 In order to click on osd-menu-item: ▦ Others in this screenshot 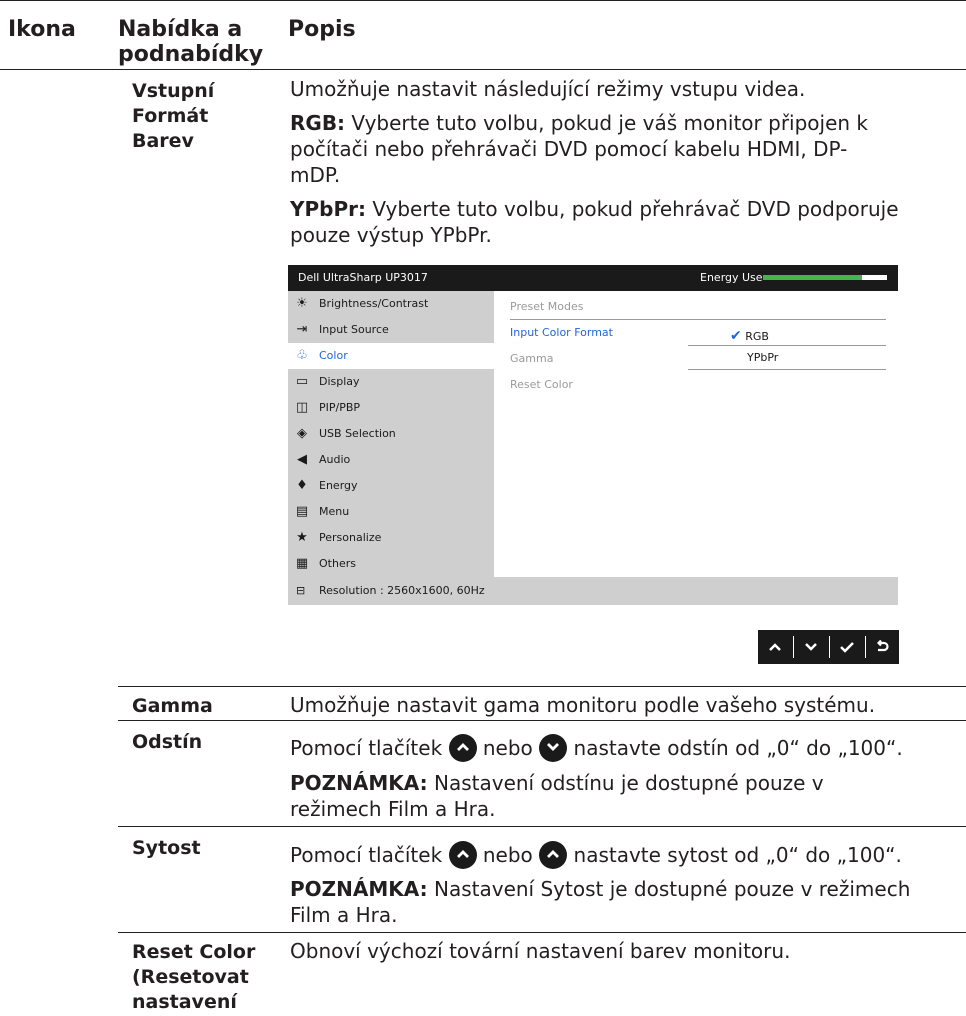, I will do `click(391, 564)`.